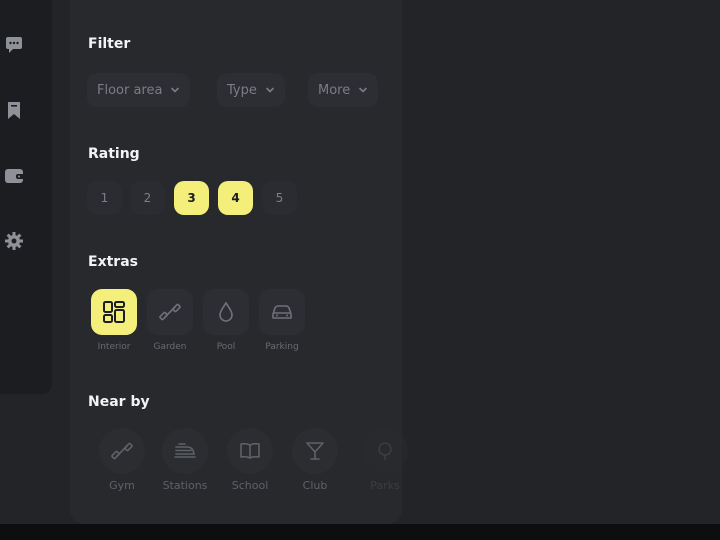 This screenshot has height=540, width=720. Describe the element at coordinates (282, 347) in the screenshot. I see `extra-label: Parking` at that location.